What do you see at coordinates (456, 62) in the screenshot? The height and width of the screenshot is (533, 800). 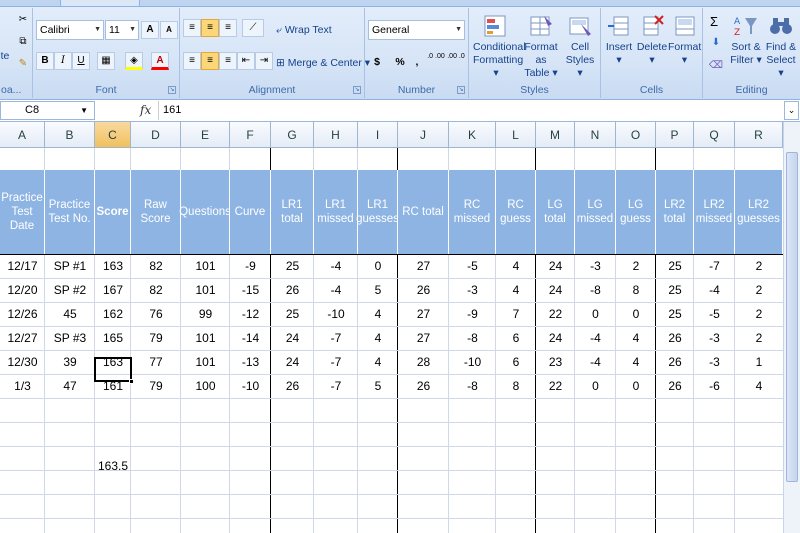 I see `decrease-decimal-button: .00 .0` at bounding box center [456, 62].